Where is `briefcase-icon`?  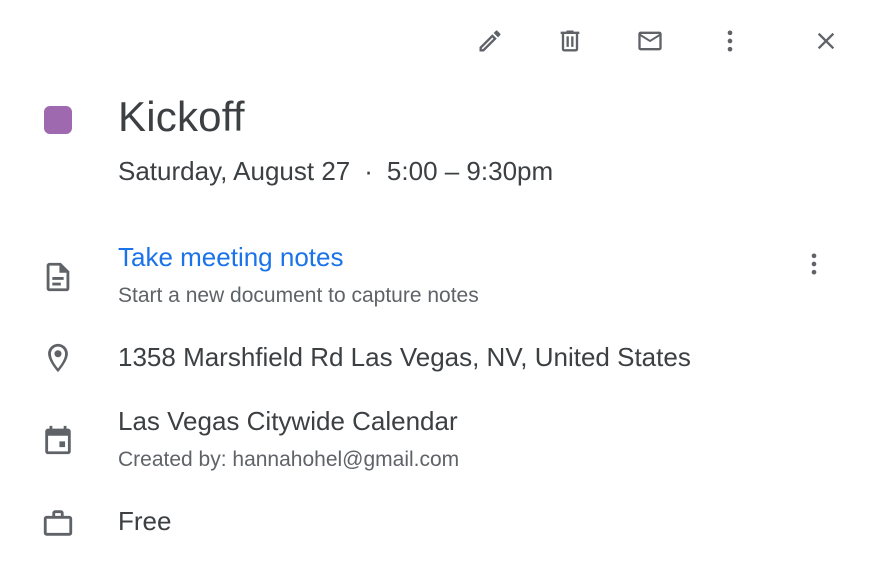 briefcase-icon is located at coordinates (58, 523).